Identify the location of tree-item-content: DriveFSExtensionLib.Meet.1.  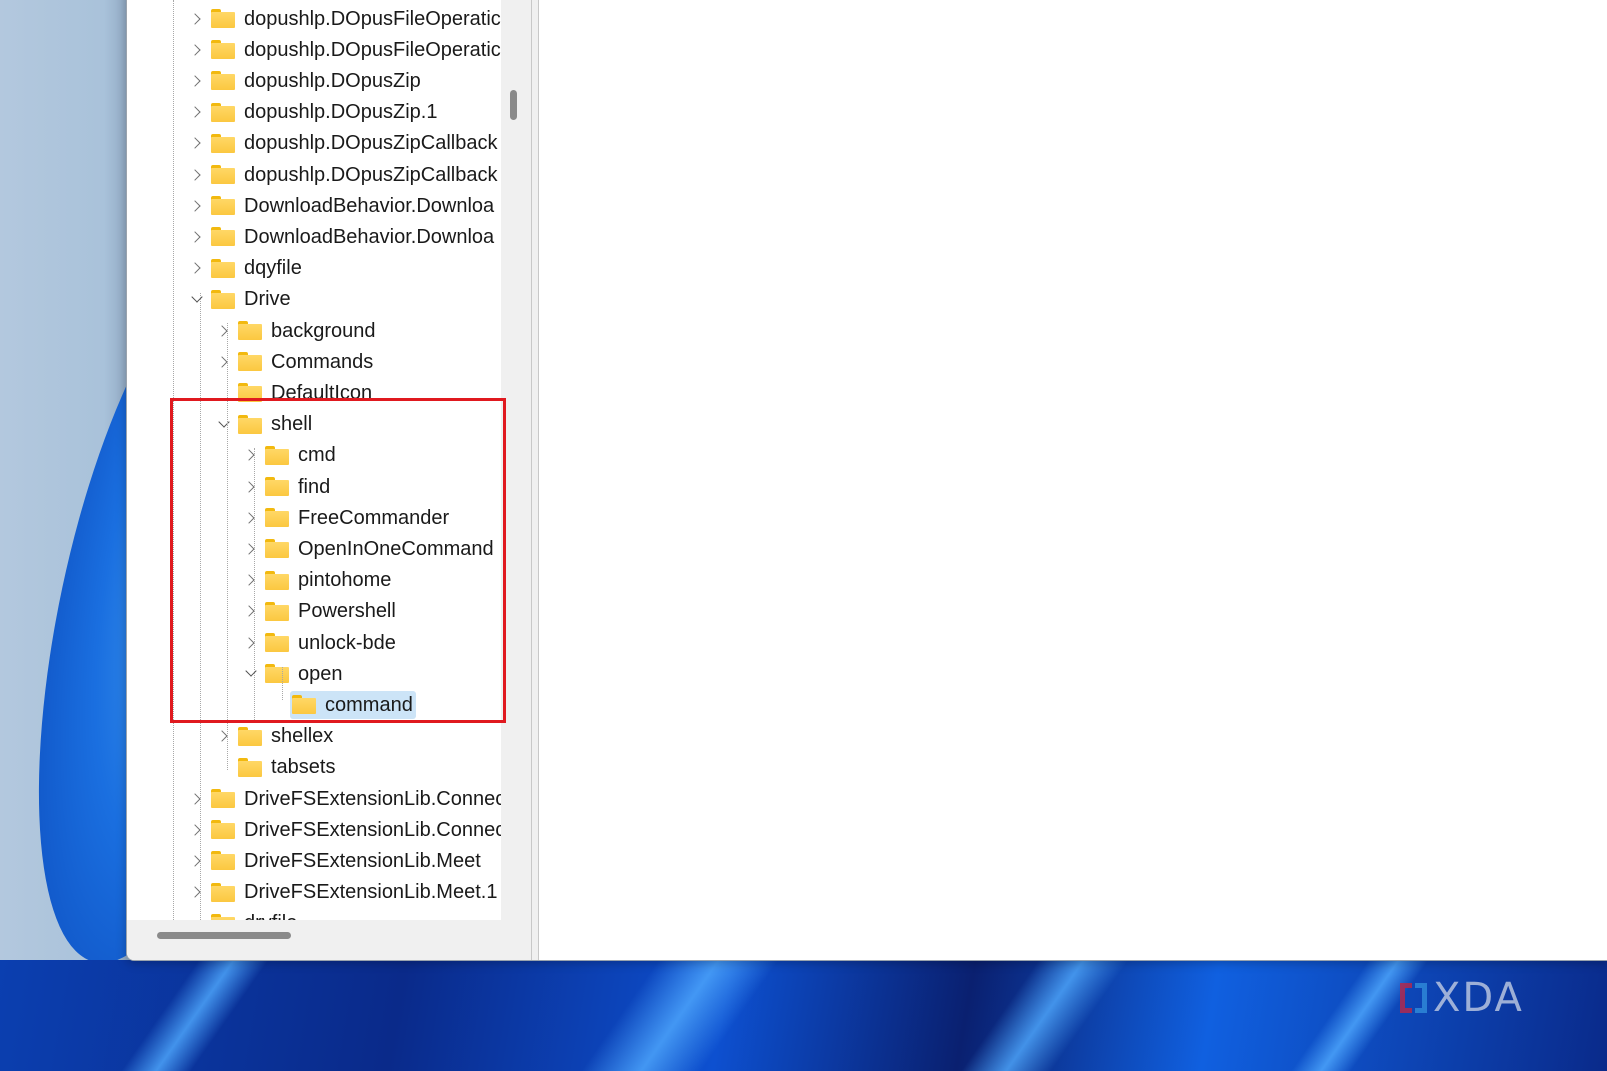
(354, 892).